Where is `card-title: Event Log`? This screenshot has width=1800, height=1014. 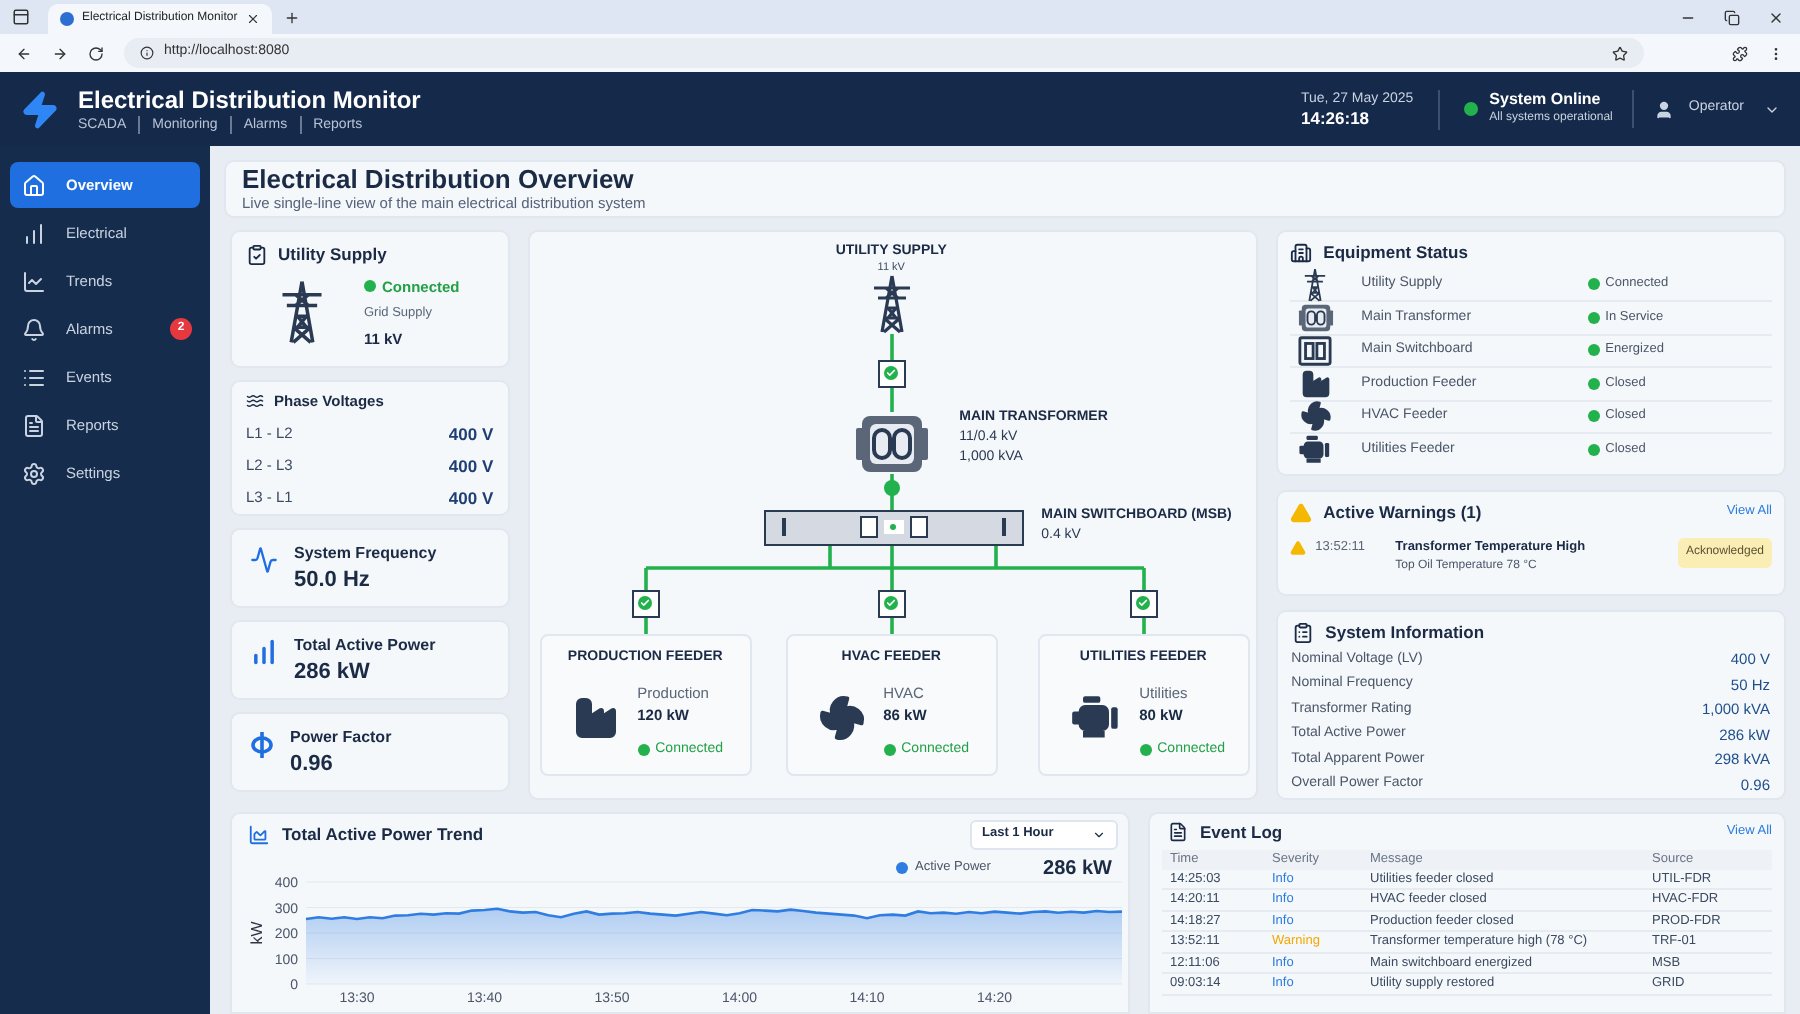 card-title: Event Log is located at coordinates (1242, 832).